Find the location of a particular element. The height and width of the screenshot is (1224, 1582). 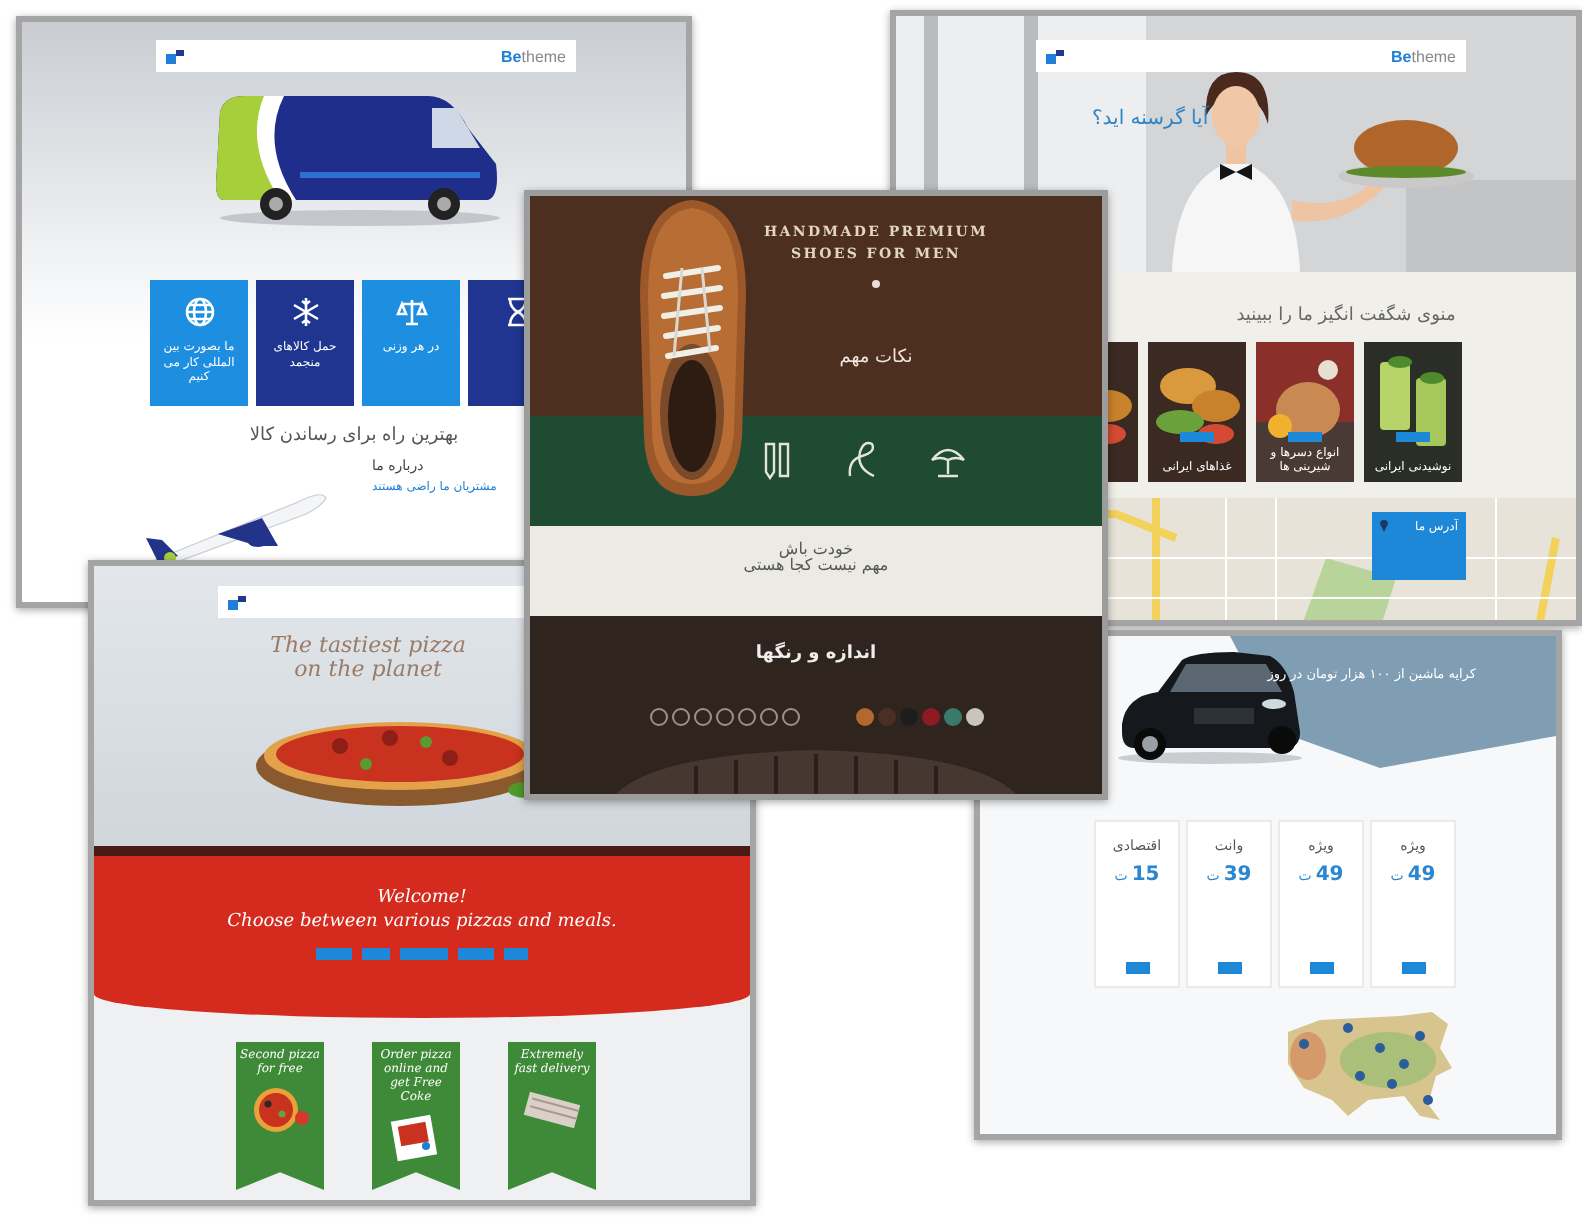

quote-line: خودت باش is located at coordinates (816, 549).